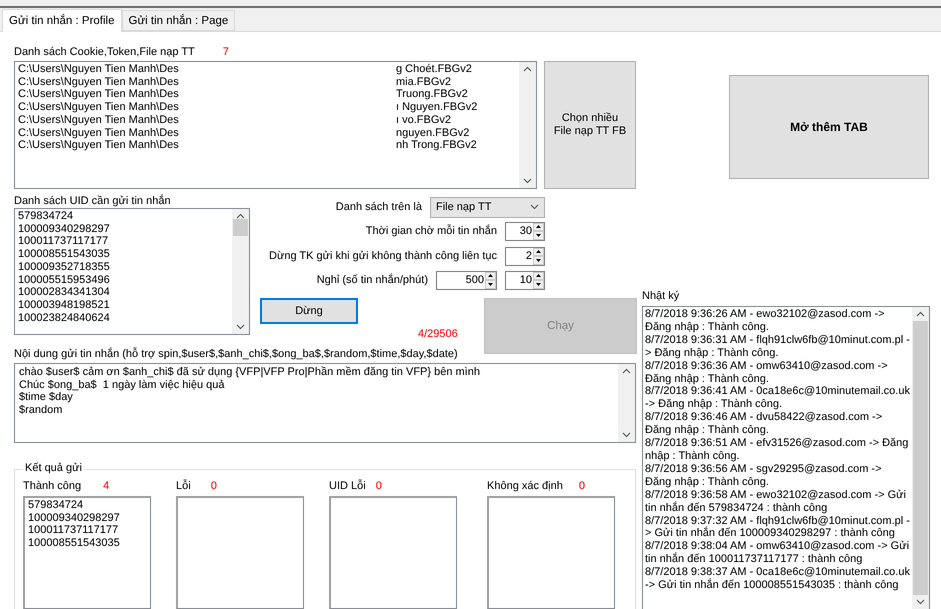 Image resolution: width=941 pixels, height=609 pixels. What do you see at coordinates (534, 207) in the screenshot?
I see `dropdown-caret-icon` at bounding box center [534, 207].